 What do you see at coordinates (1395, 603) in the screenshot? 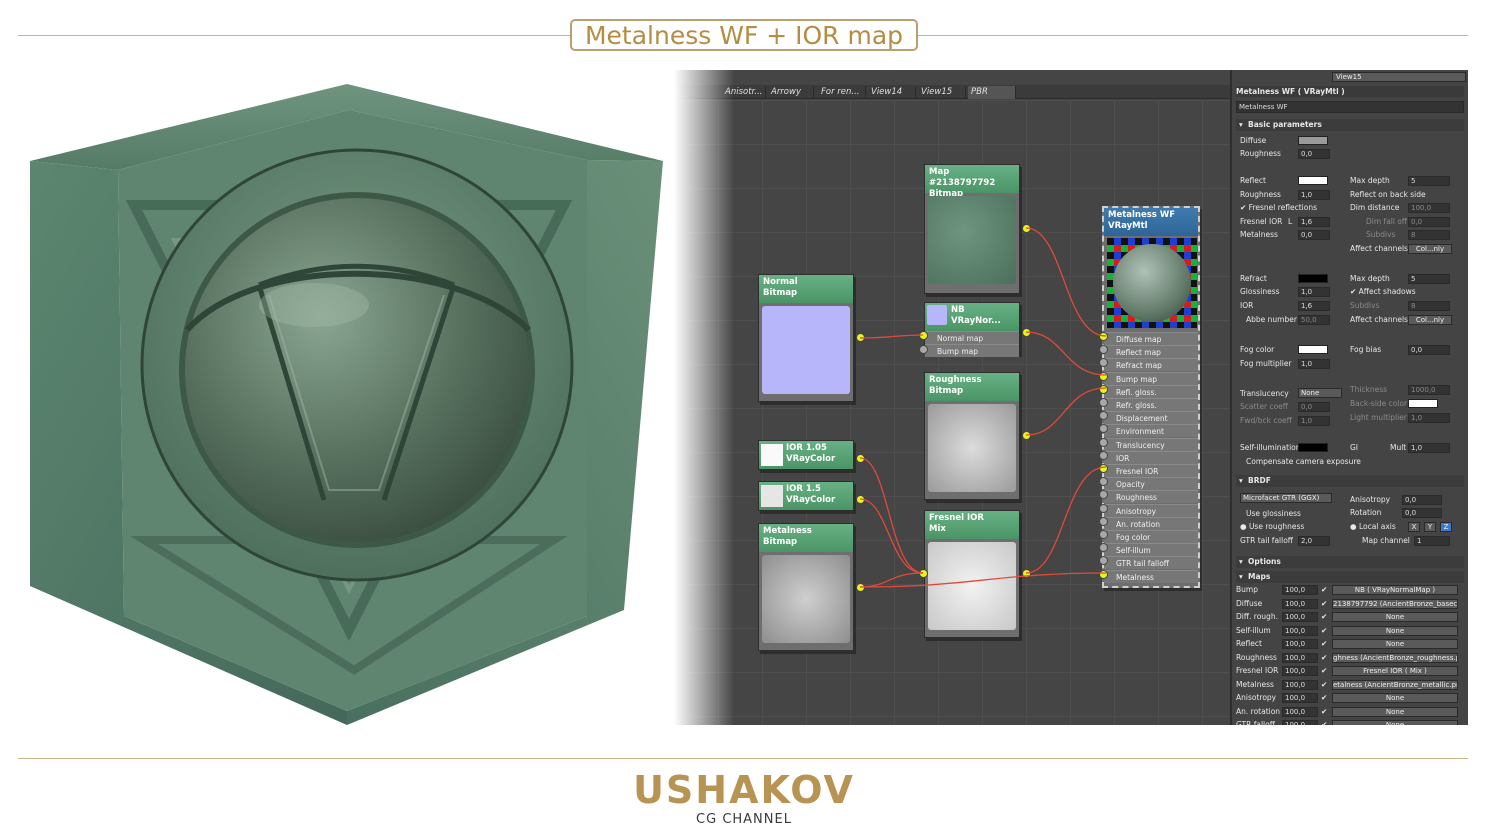
I see `map-slot-button: 2138797792 (AncientBronze_basecolo` at bounding box center [1395, 603].